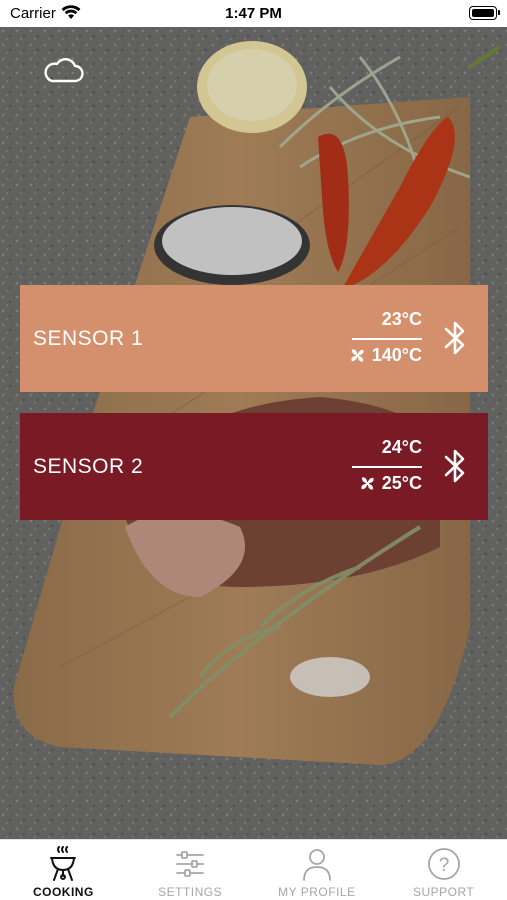 This screenshot has height=900, width=507. Describe the element at coordinates (401, 447) in the screenshot. I see `current-temperature: 24°C` at that location.